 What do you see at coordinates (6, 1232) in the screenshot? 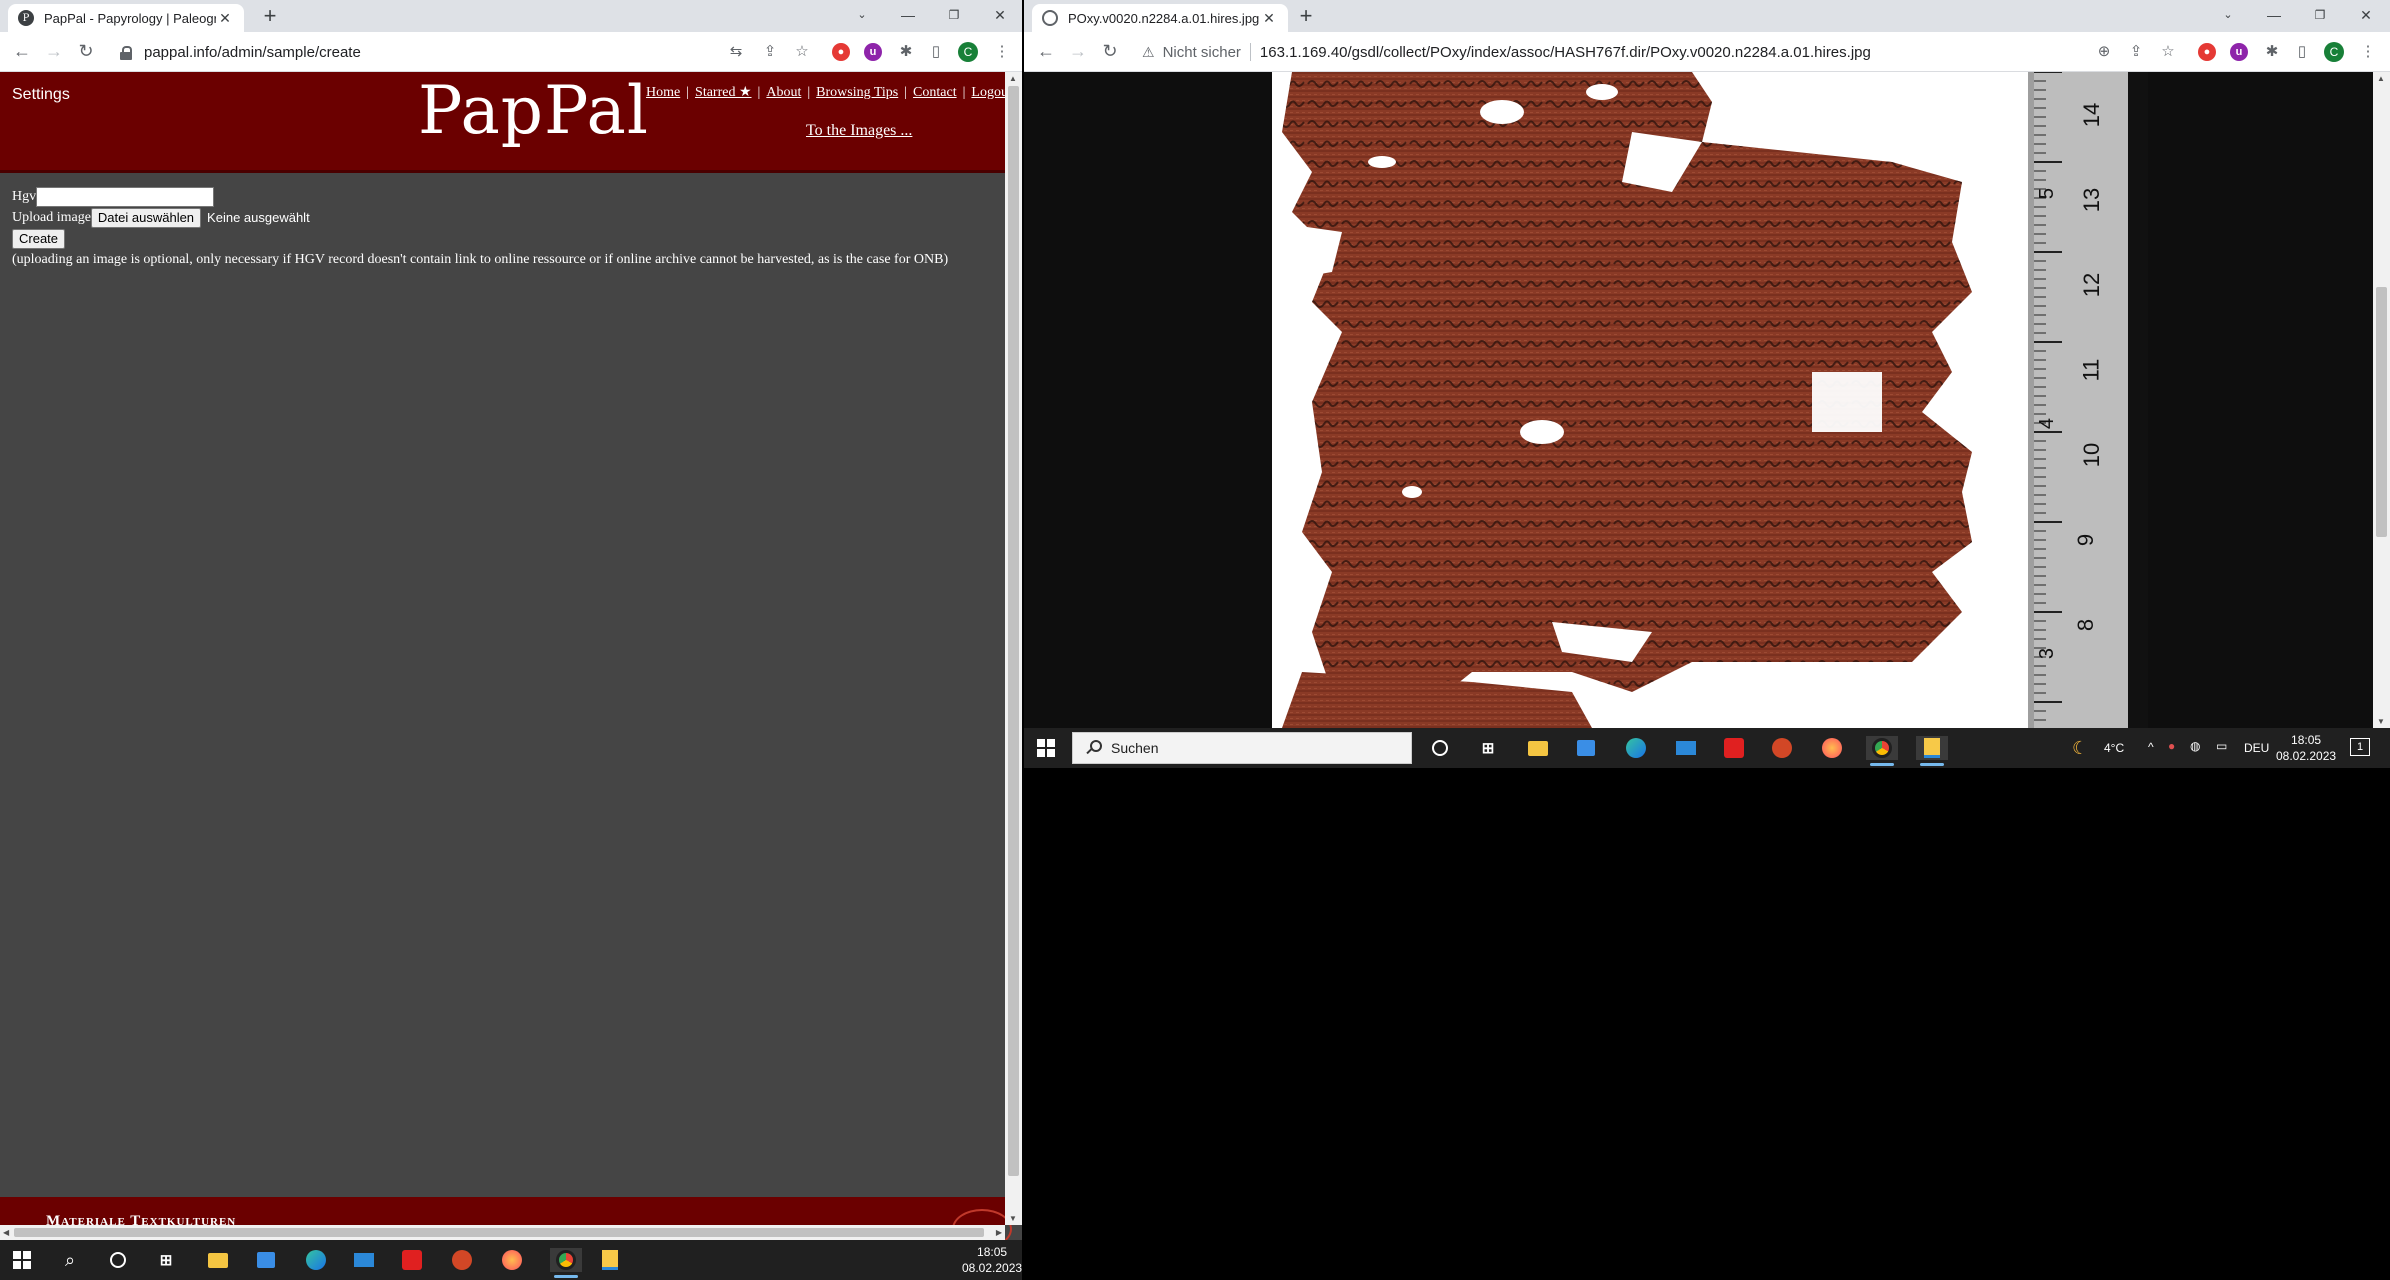
I see `scroll-left-arrow-icon: ◀` at bounding box center [6, 1232].